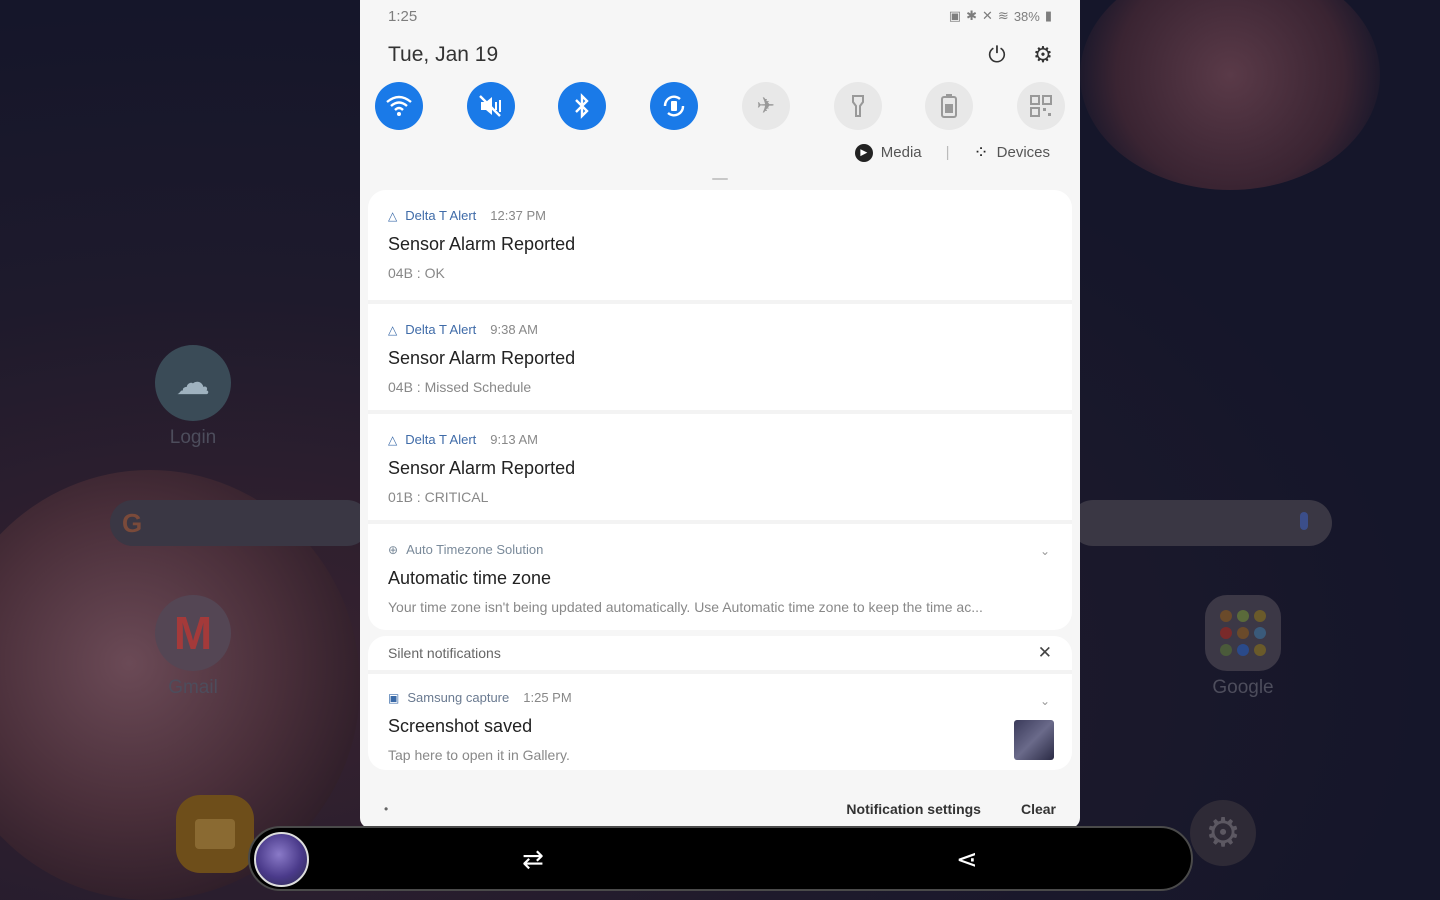 The width and height of the screenshot is (1440, 900). Describe the element at coordinates (952, 152) in the screenshot. I see `media-devices-row: ▶ Media | ⁘ Devices` at that location.